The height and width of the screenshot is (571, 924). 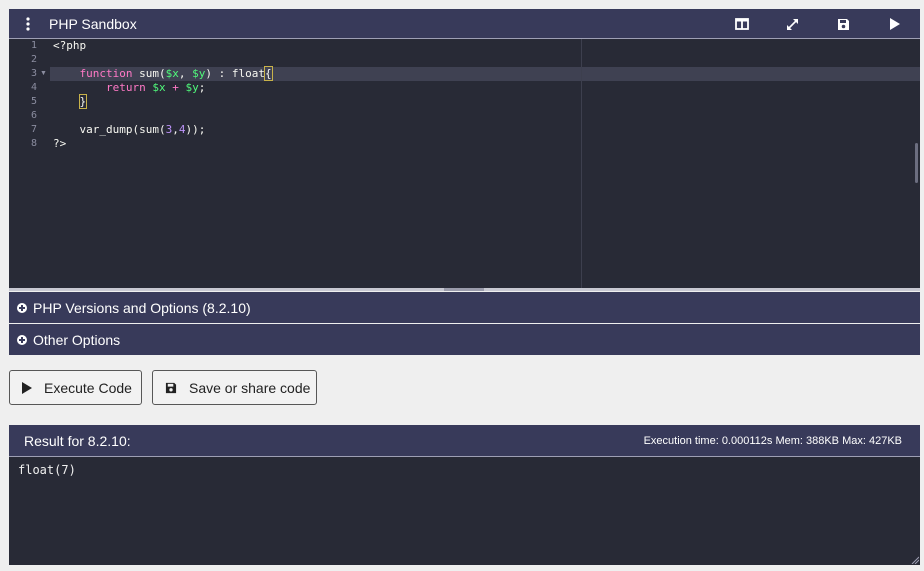 What do you see at coordinates (464, 307) in the screenshot?
I see `php-versions-section: PHP Versions and Options (8.2.10)` at bounding box center [464, 307].